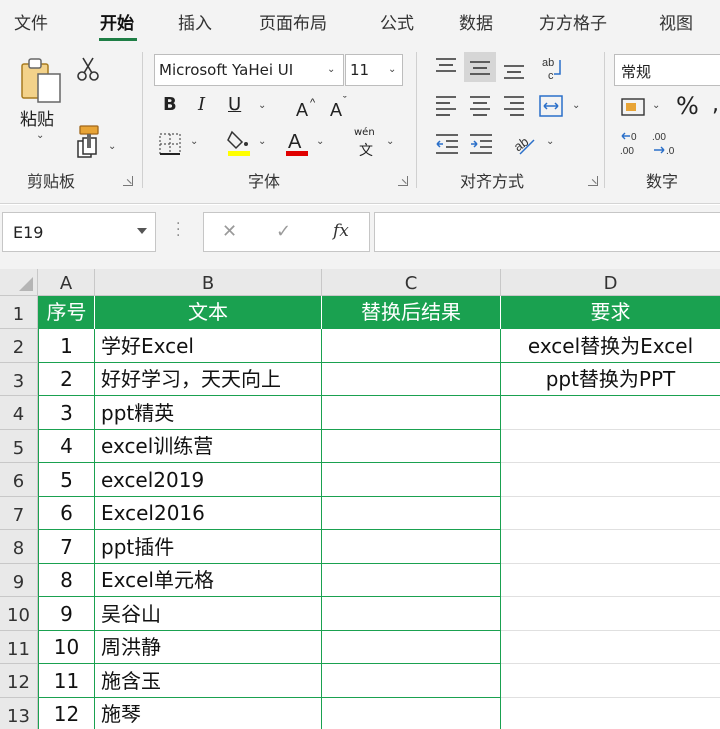 The width and height of the screenshot is (720, 729). I want to click on row-header: 12, so click(19, 681).